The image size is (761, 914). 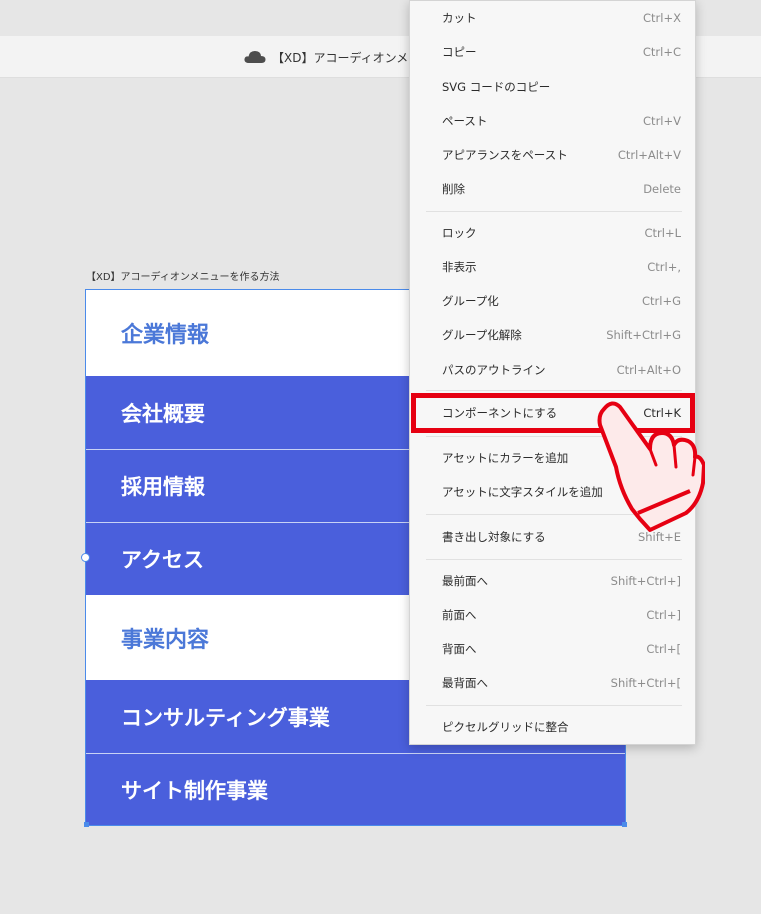 What do you see at coordinates (465, 581) in the screenshot?
I see `menu-item-label: 最前面へ` at bounding box center [465, 581].